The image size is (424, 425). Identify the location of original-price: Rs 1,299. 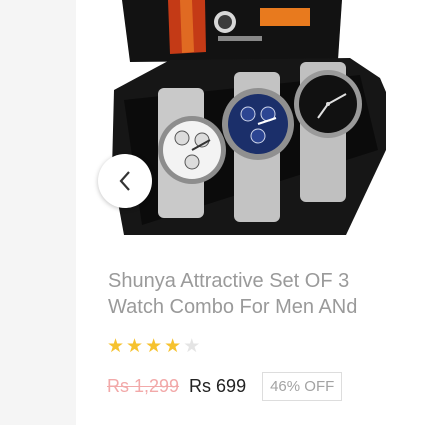
(143, 386).